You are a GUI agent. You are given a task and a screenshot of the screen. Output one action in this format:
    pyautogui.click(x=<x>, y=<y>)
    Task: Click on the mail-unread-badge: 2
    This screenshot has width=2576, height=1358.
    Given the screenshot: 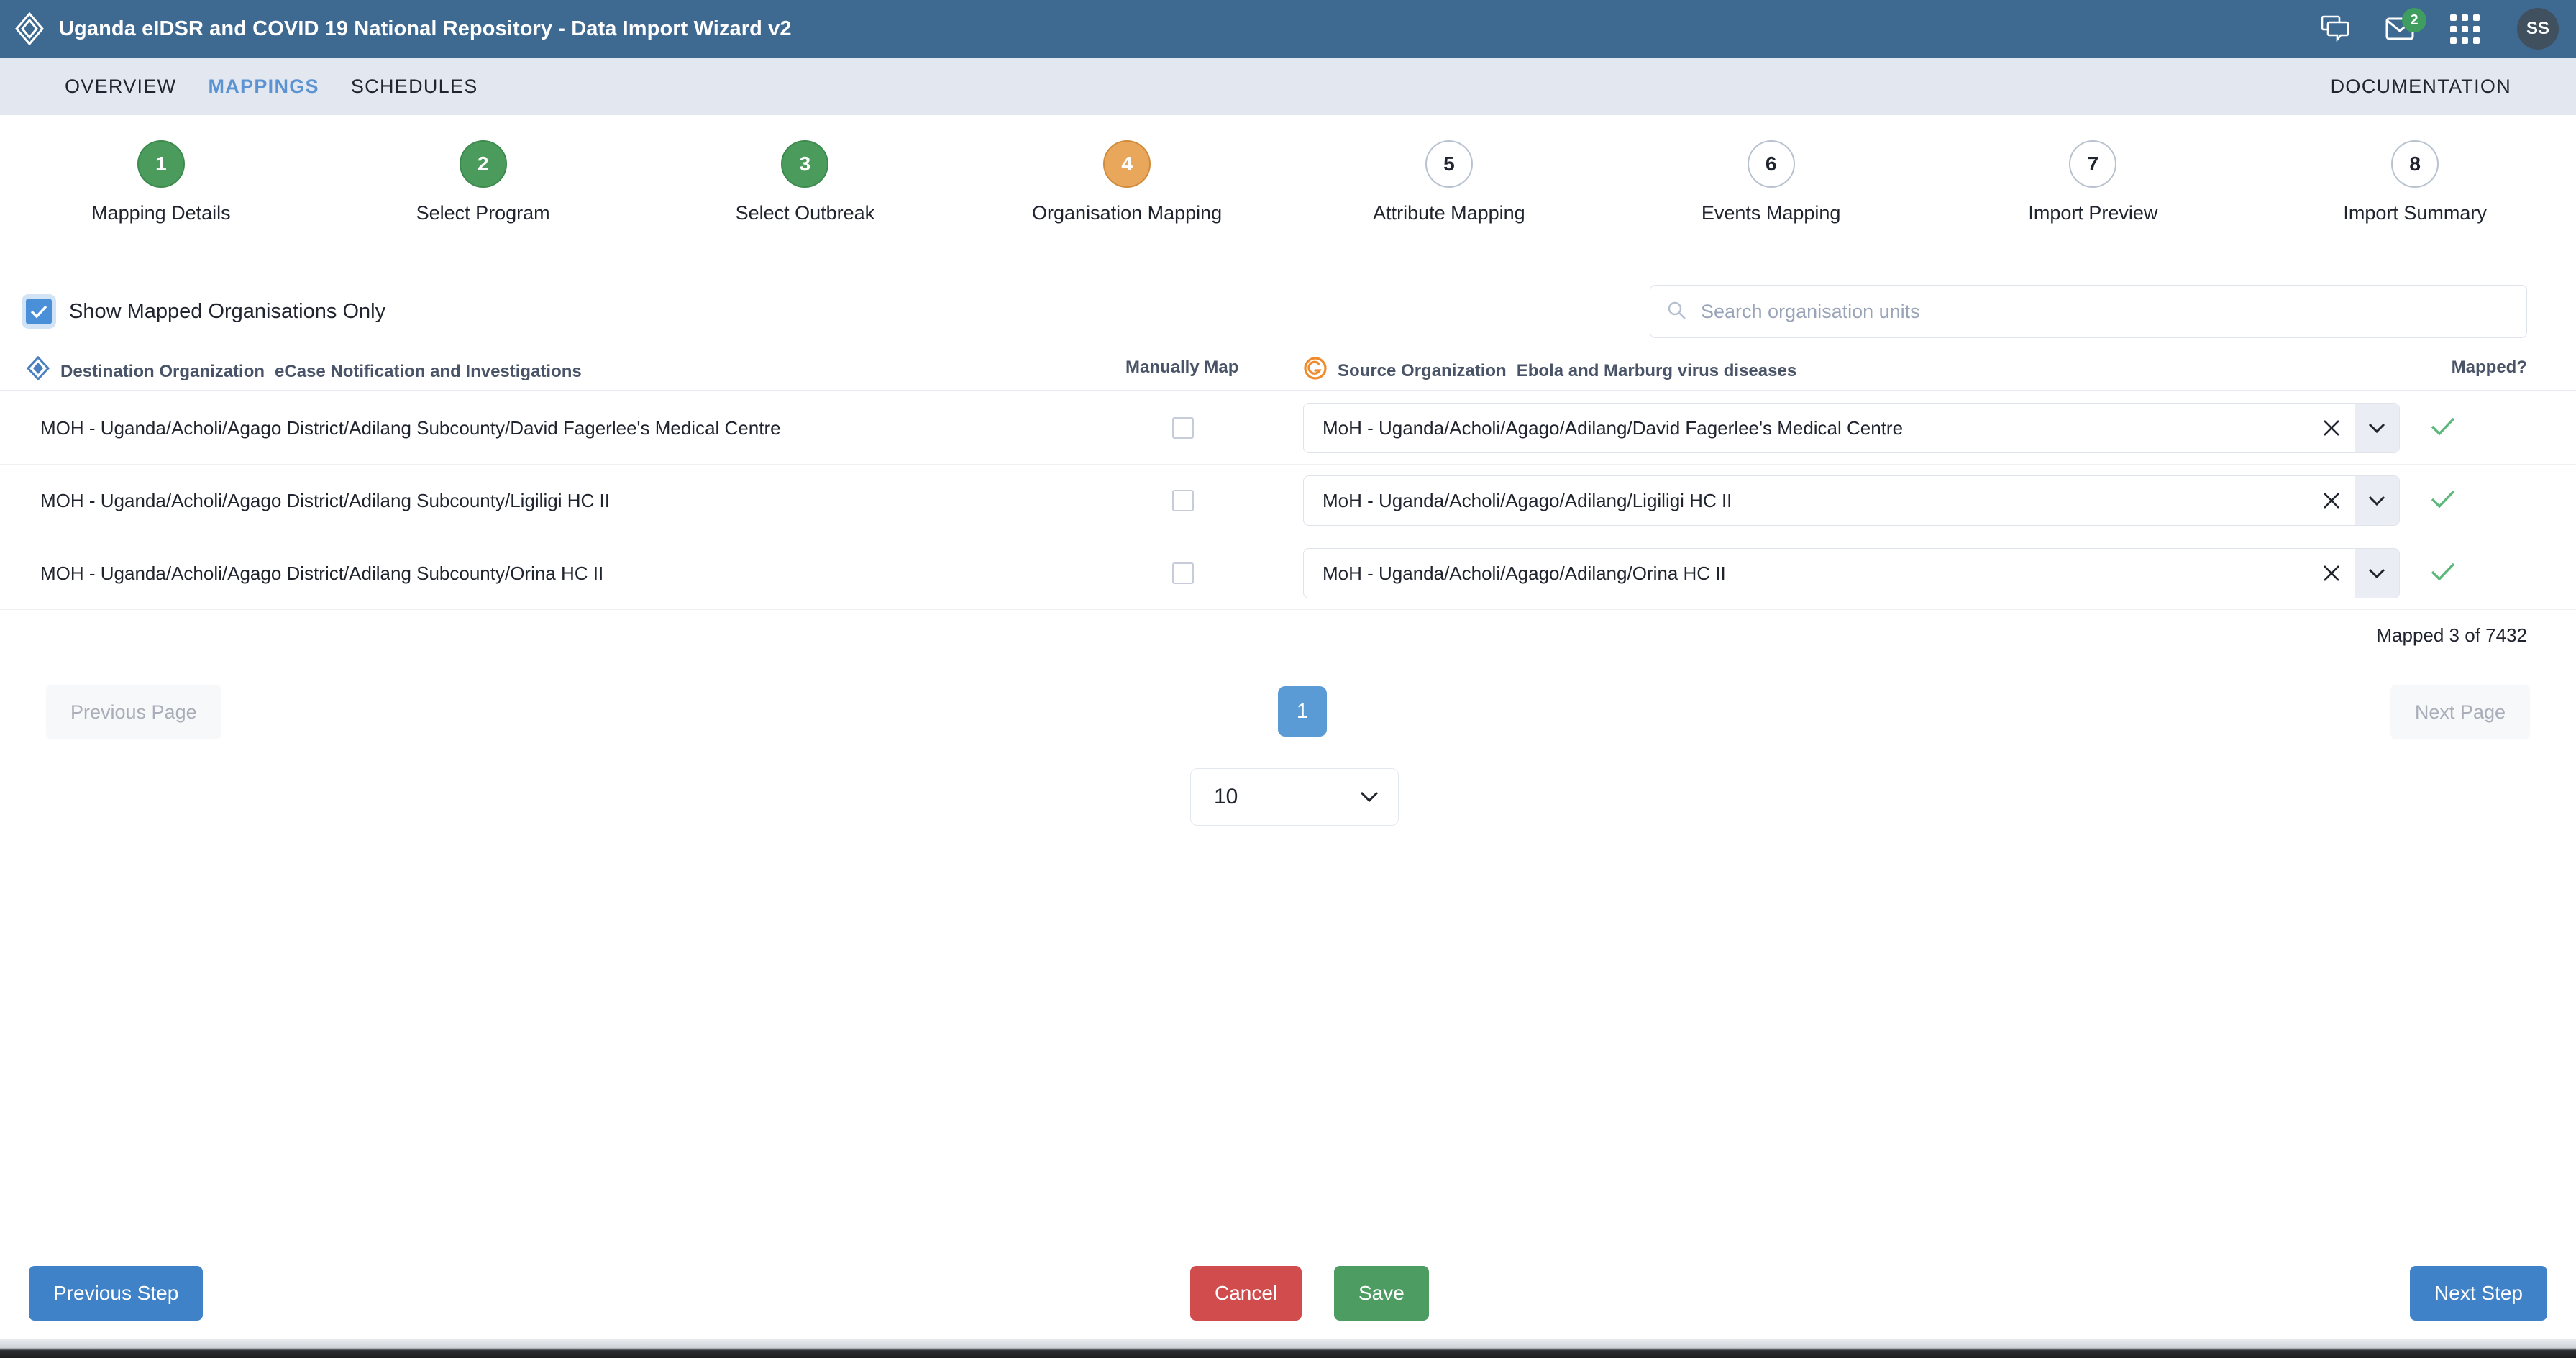 What is the action you would take?
    pyautogui.click(x=2414, y=20)
    